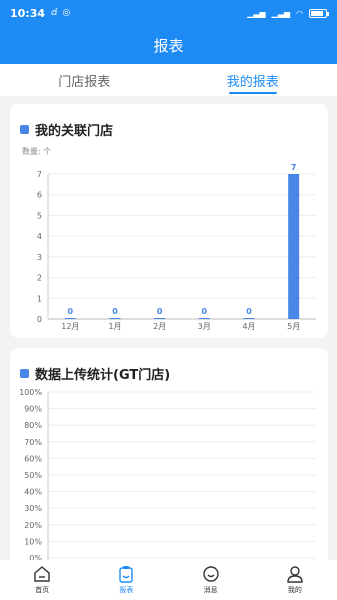  Describe the element at coordinates (210, 574) in the screenshot. I see `message-icon` at that location.